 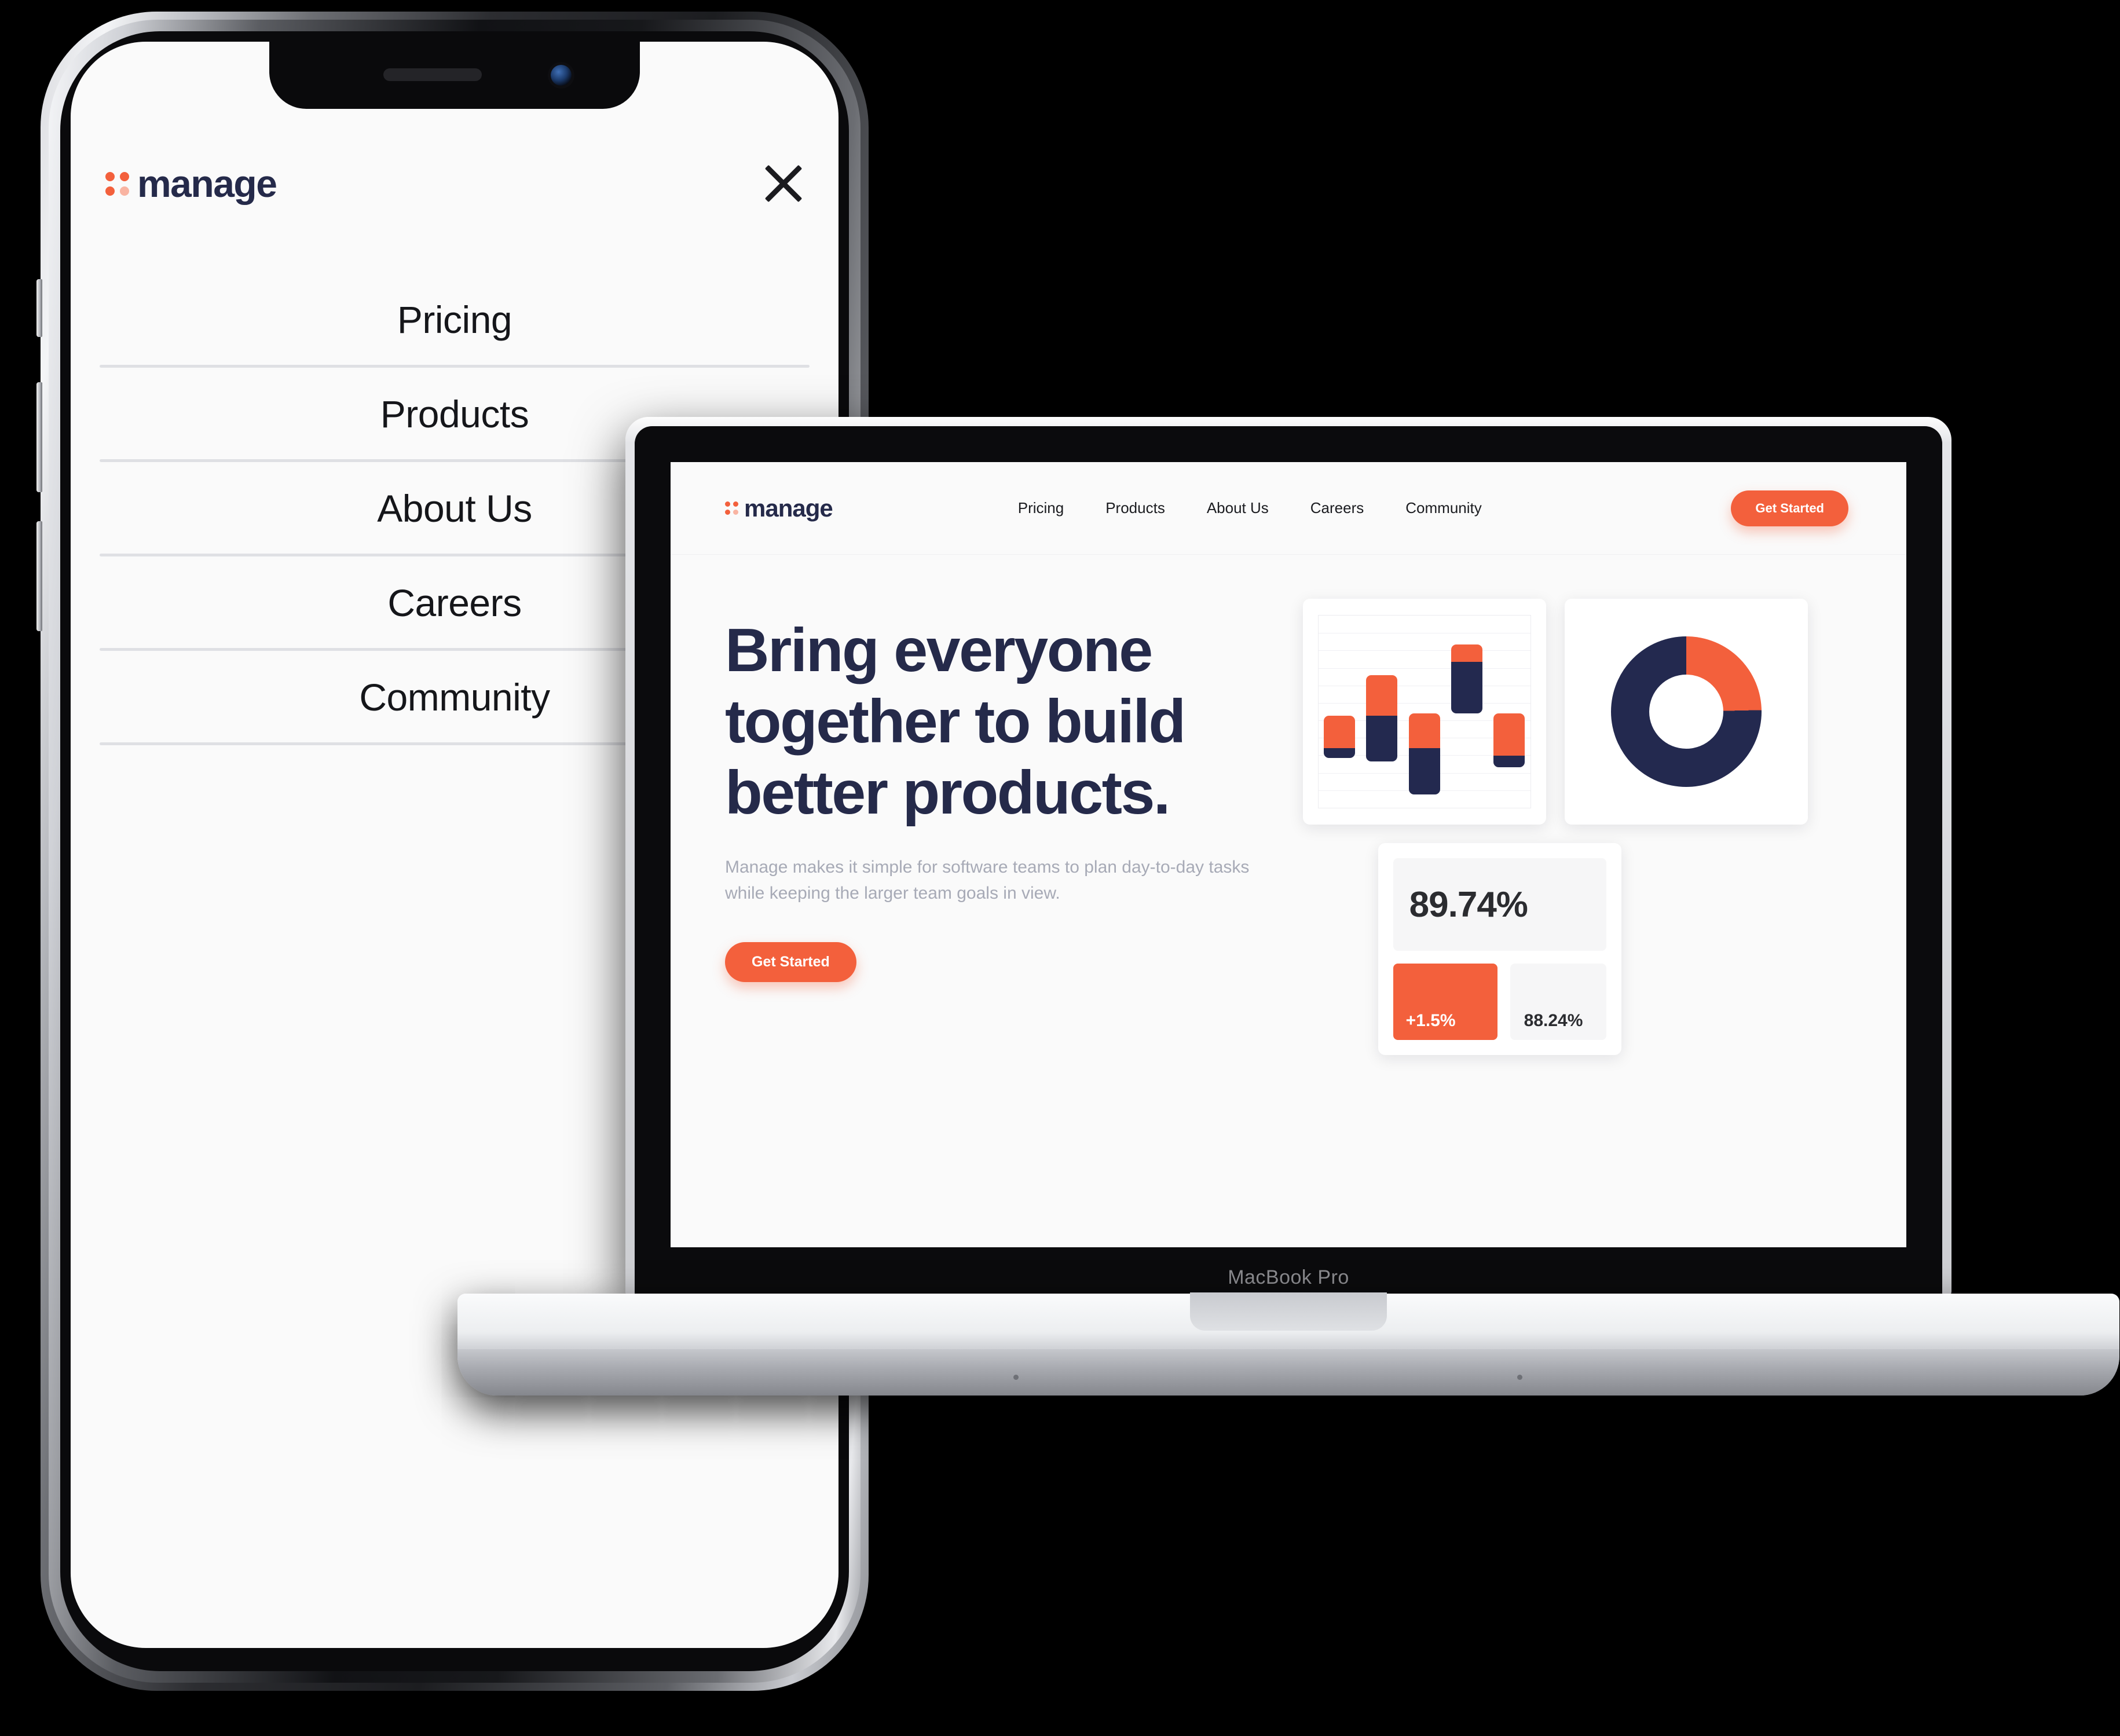 What do you see at coordinates (791, 962) in the screenshot?
I see `hero-get-started-button: Get Started` at bounding box center [791, 962].